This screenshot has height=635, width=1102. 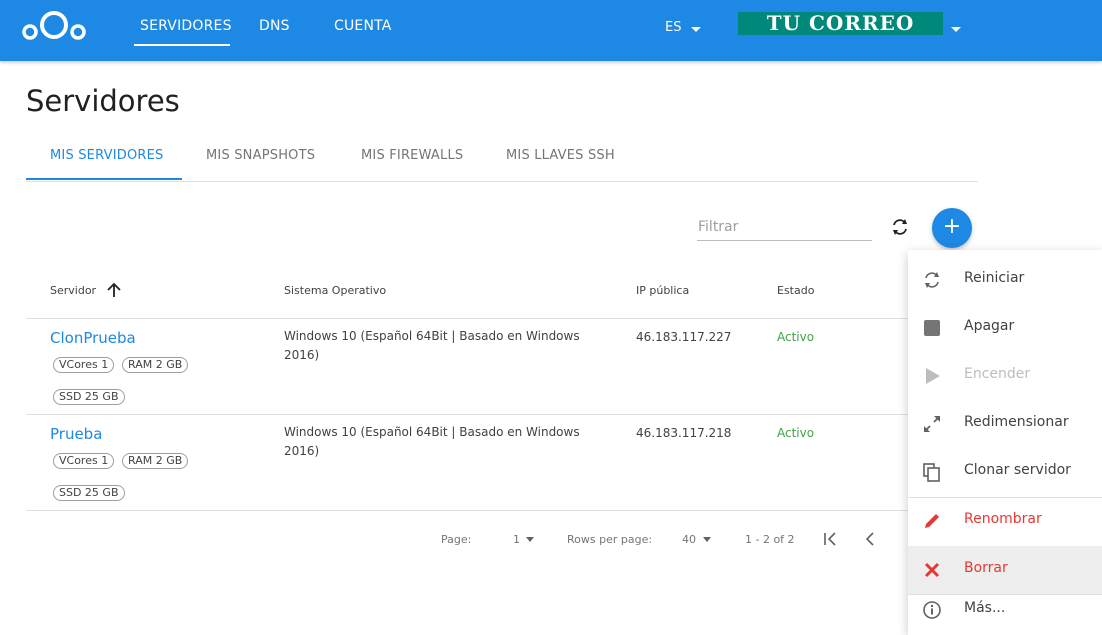 I want to click on previous-page-icon, so click(x=870, y=539).